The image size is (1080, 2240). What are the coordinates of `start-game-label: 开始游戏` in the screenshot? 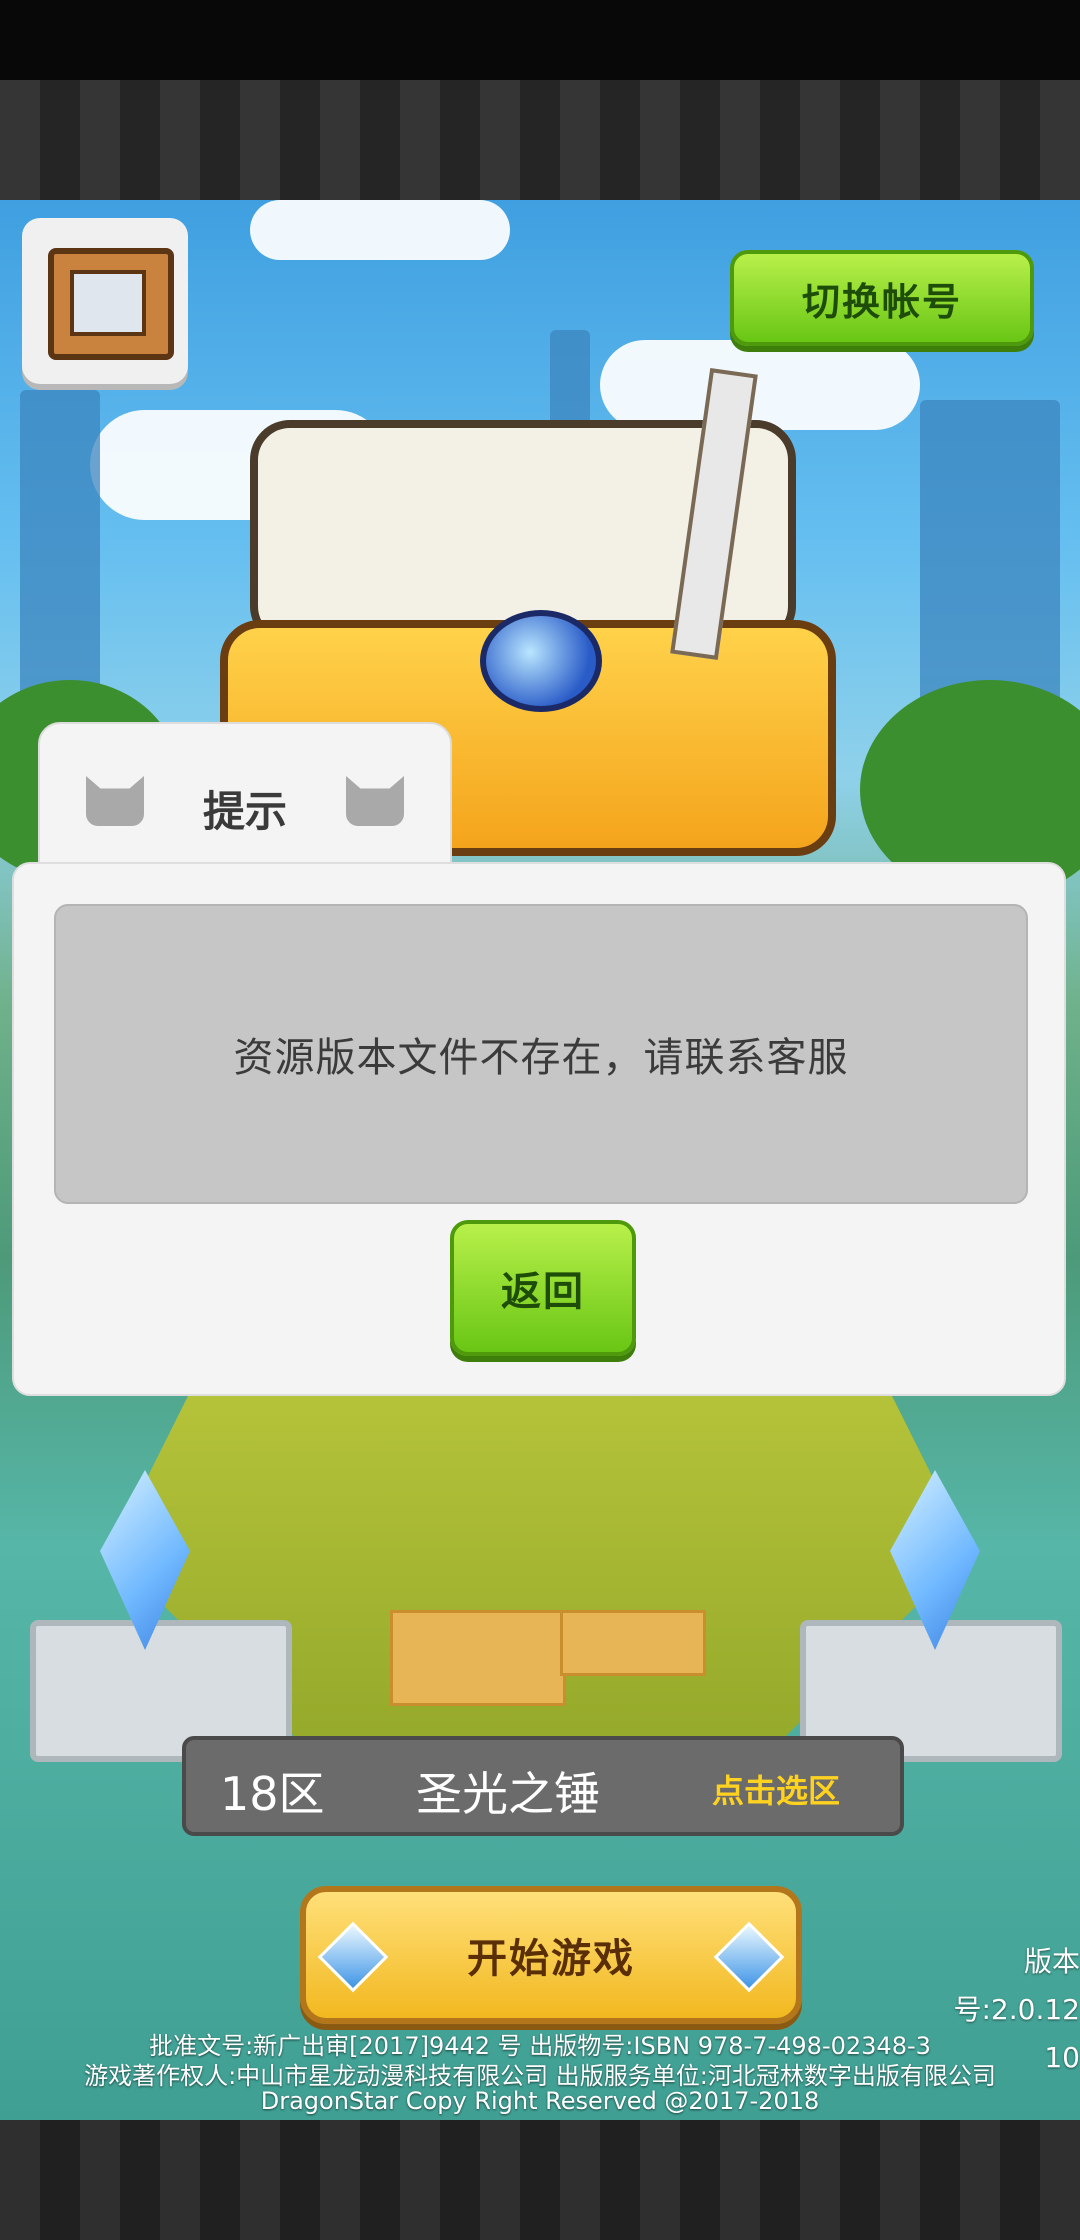 It's located at (551, 1959).